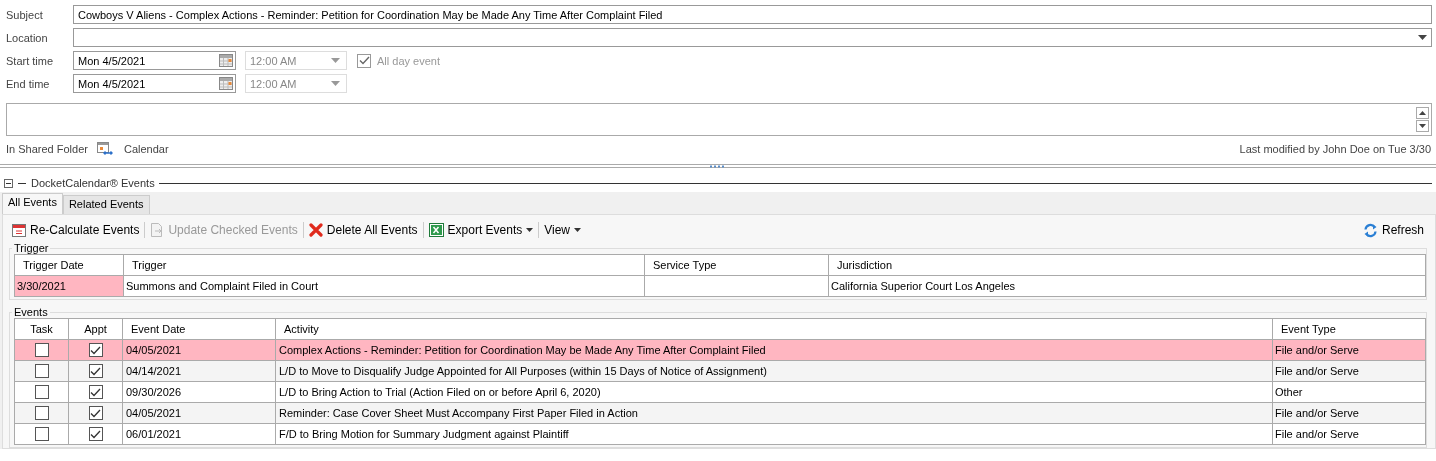  What do you see at coordinates (1335, 149) in the screenshot?
I see `last-modified-text: Last modified by John Doe on Tue 3/30` at bounding box center [1335, 149].